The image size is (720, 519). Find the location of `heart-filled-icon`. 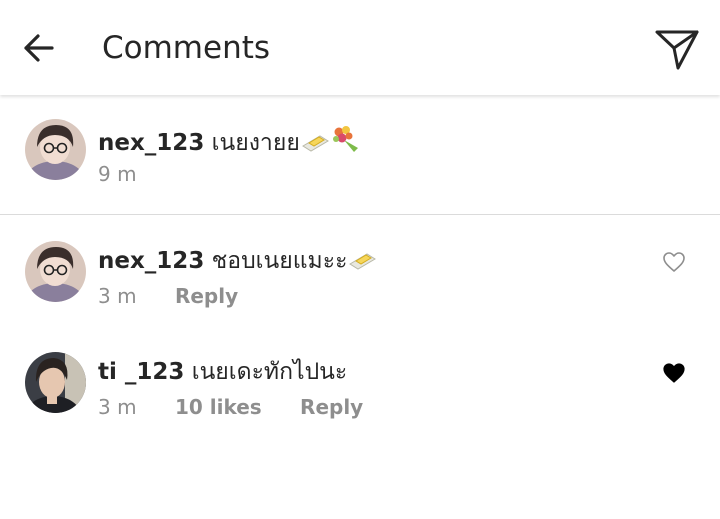

heart-filled-icon is located at coordinates (674, 373).